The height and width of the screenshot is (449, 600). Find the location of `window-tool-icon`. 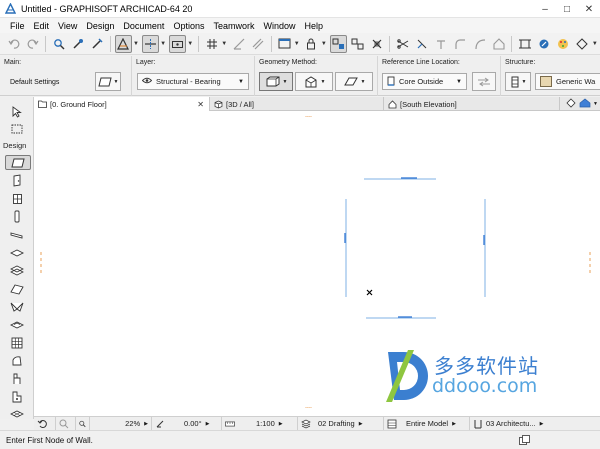

window-tool-icon is located at coordinates (17, 198).